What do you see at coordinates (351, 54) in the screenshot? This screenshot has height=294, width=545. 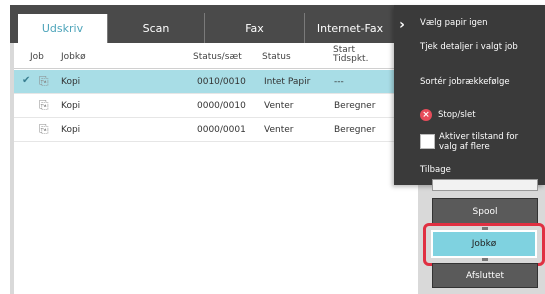 I see `header-start-time: Start Tidspkt.` at bounding box center [351, 54].